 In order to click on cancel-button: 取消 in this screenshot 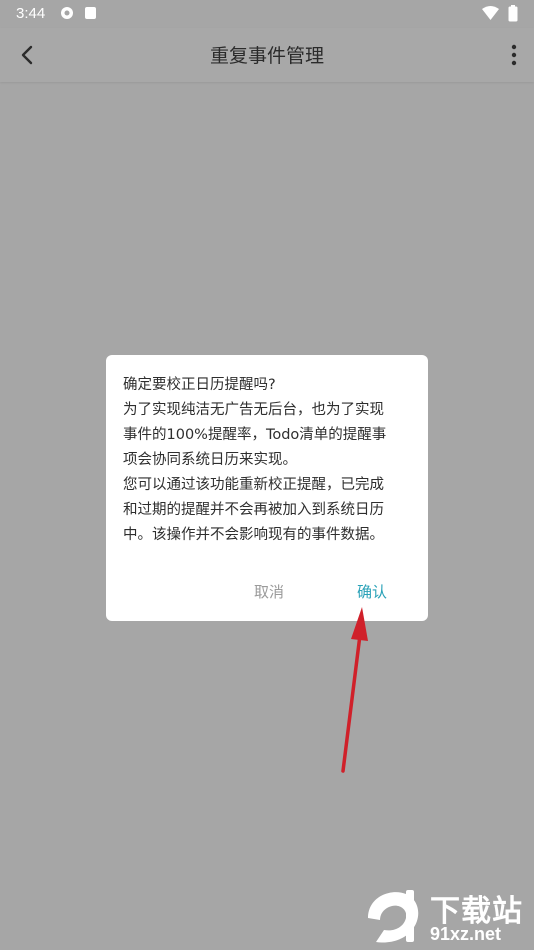, I will do `click(269, 591)`.